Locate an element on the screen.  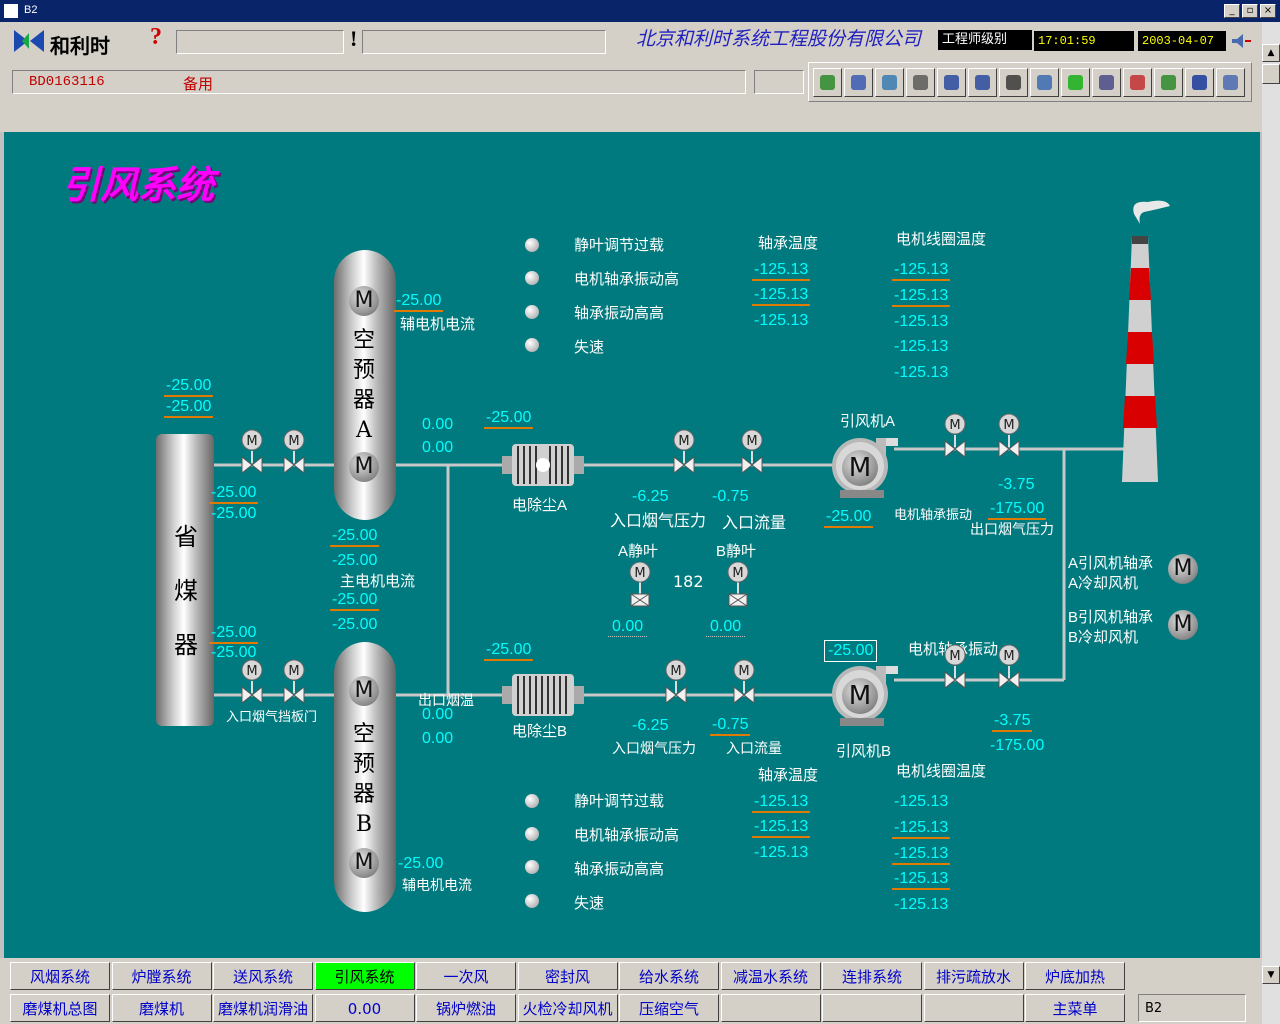
home-icon is located at coordinates (858, 82).